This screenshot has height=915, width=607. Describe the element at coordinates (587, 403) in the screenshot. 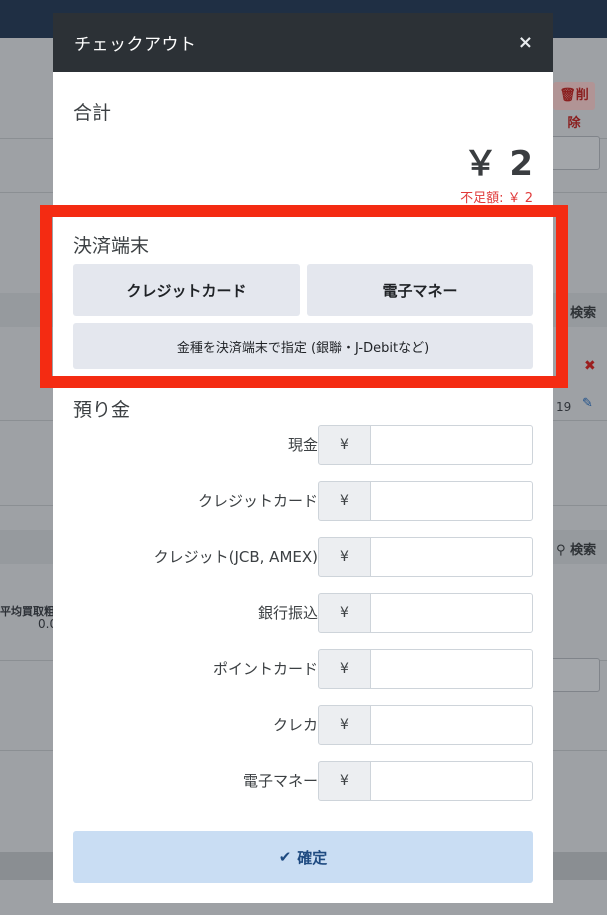

I see `pencil-icon: ✎` at that location.